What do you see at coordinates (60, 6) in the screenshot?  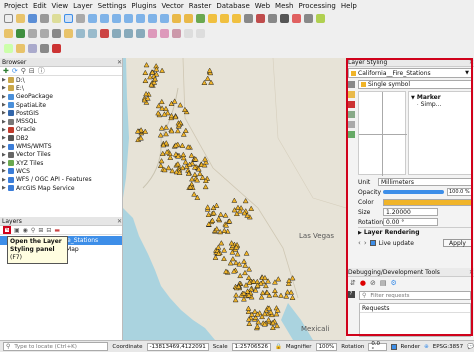 I see `menu-view: View` at bounding box center [60, 6].